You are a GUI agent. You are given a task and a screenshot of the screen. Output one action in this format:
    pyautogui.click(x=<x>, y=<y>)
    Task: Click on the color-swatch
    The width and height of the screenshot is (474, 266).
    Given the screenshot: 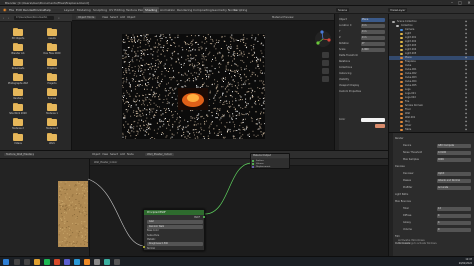 What is the action you would take?
    pyautogui.click(x=373, y=120)
    